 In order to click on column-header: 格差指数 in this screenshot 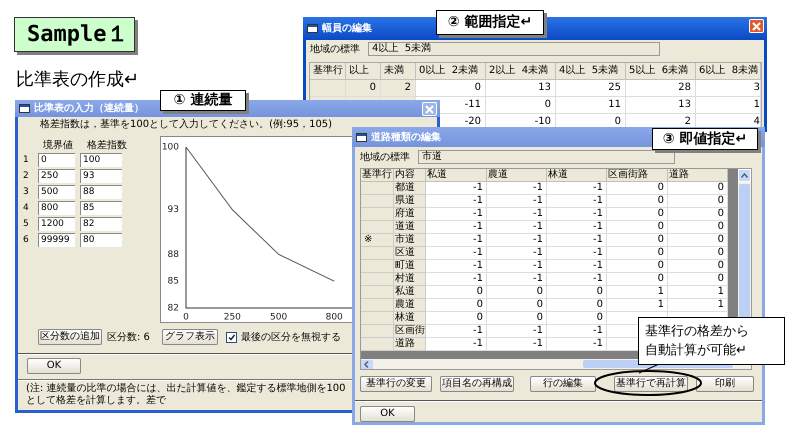, I will do `click(107, 145)`.